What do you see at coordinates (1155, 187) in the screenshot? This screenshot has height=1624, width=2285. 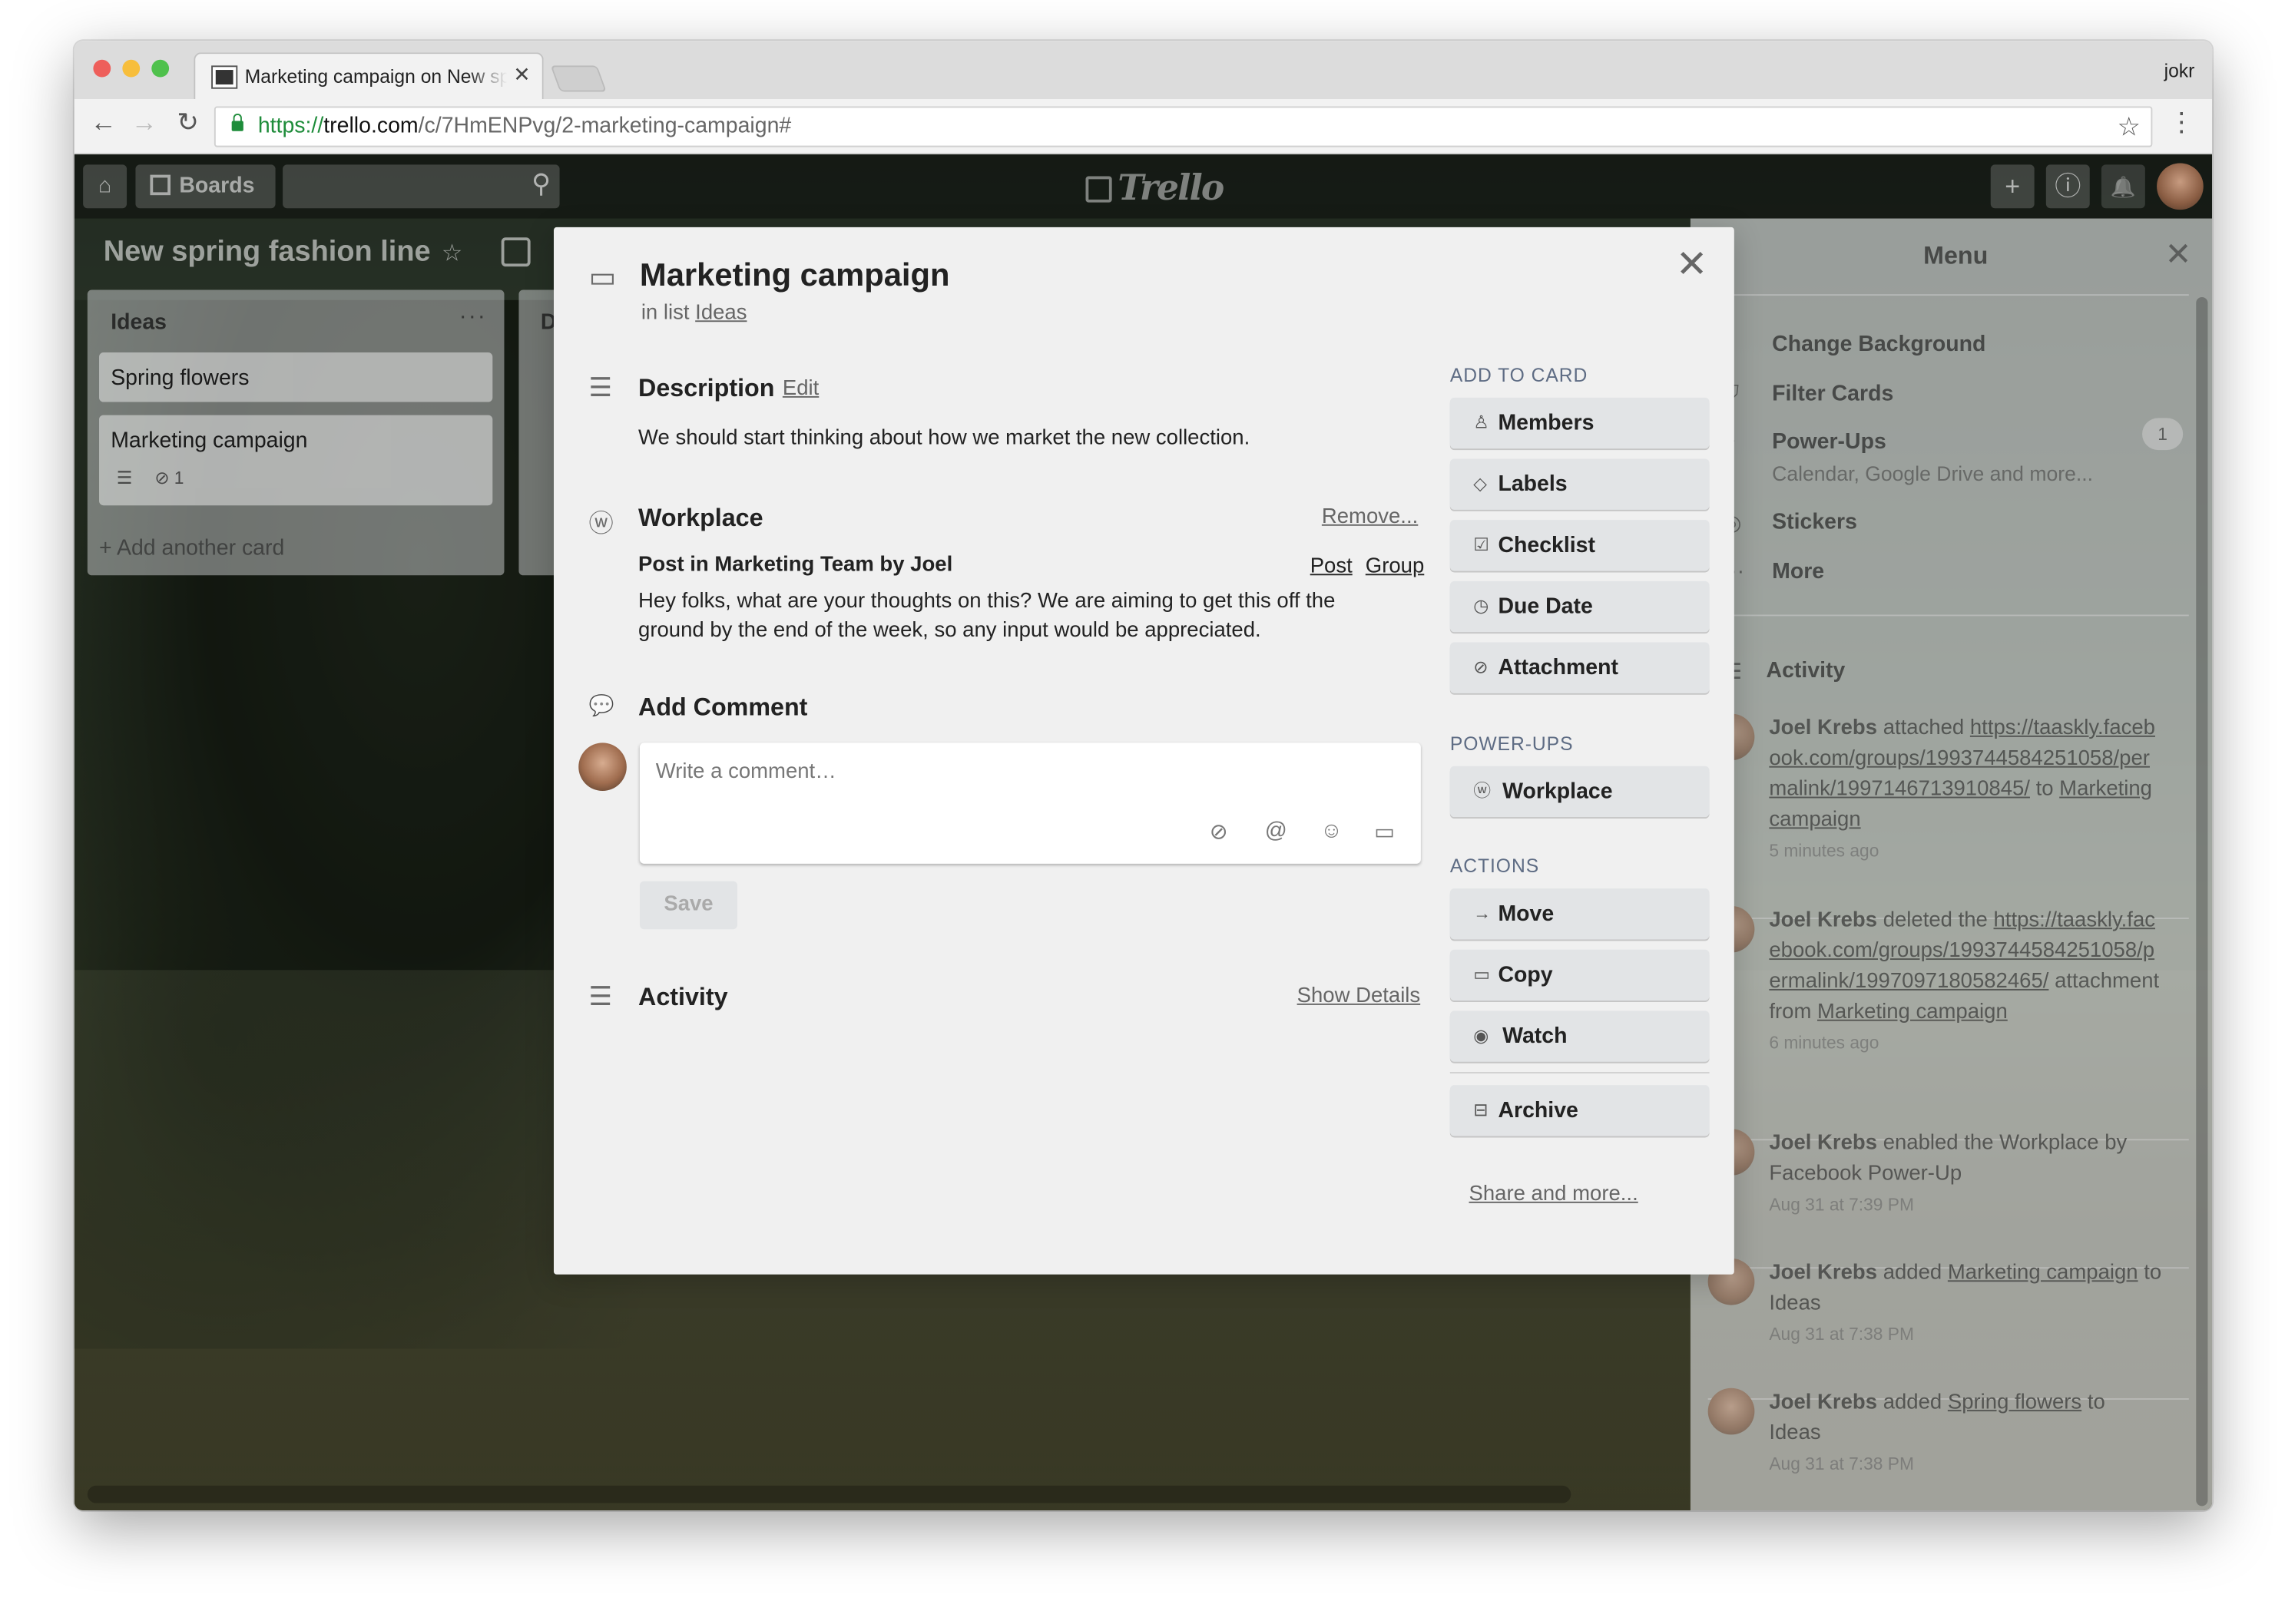 I see `trello-logo: Trello` at bounding box center [1155, 187].